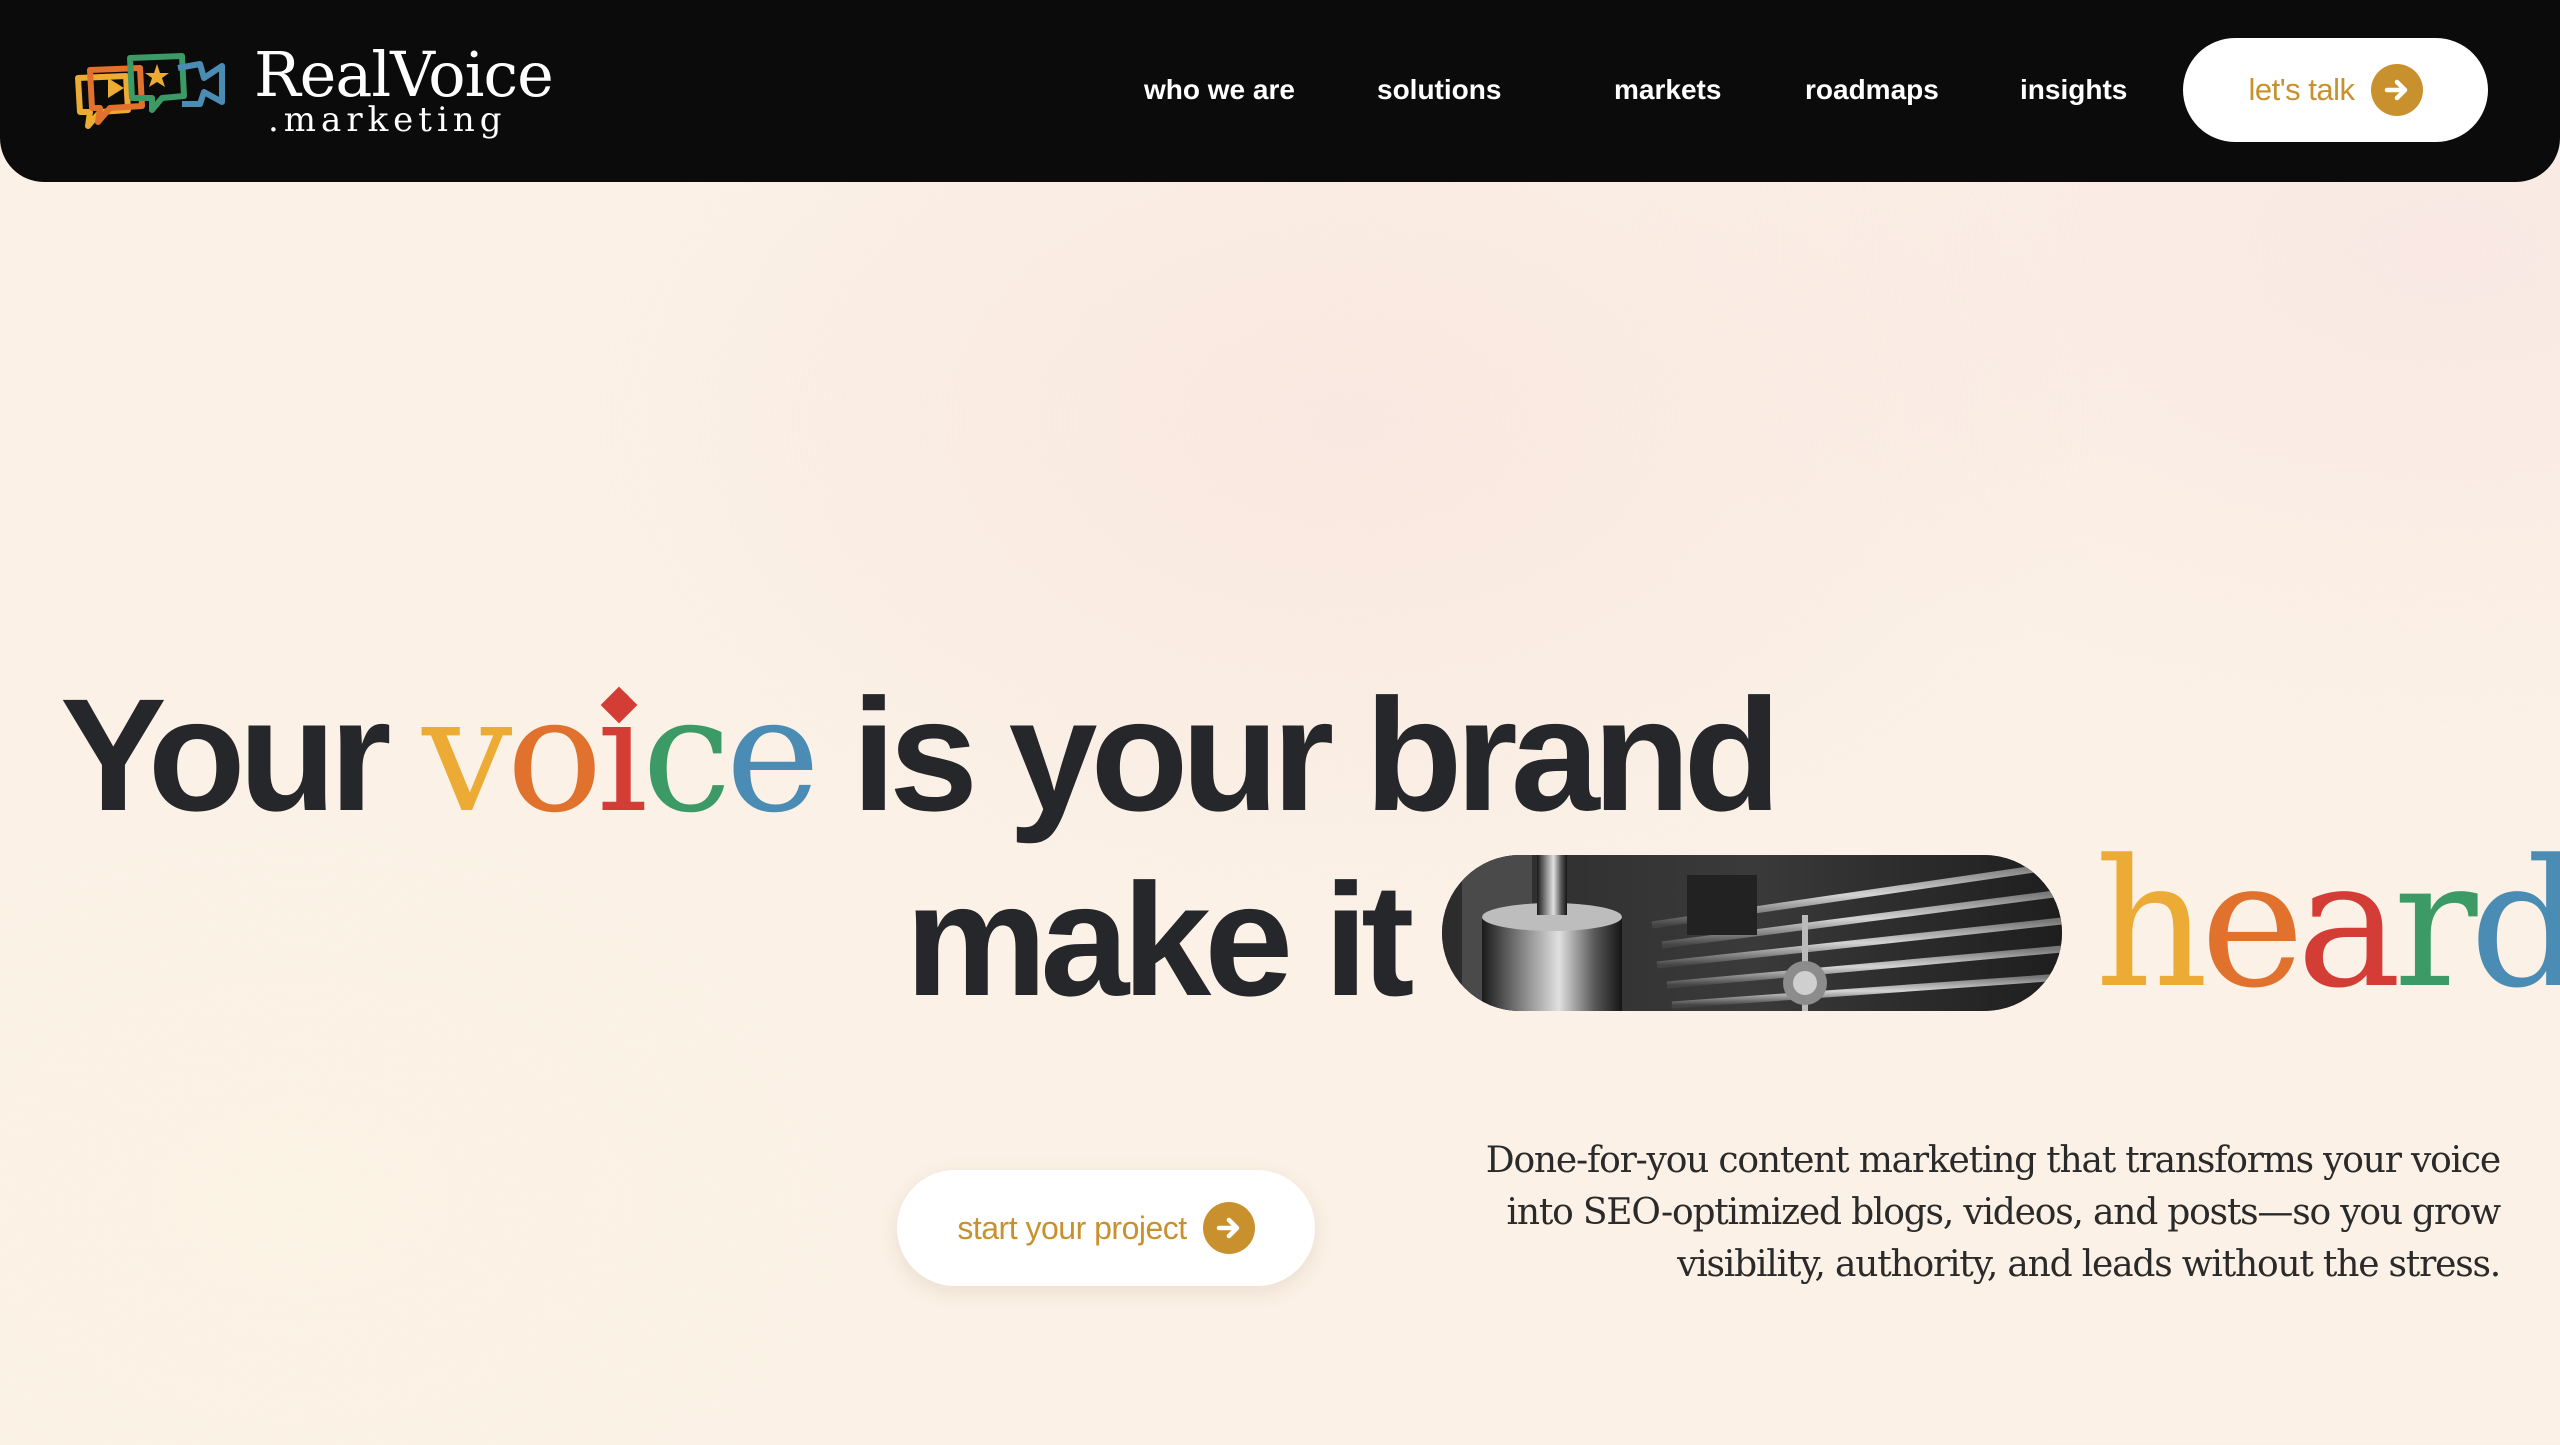 The width and height of the screenshot is (2560, 1445). I want to click on start-your-project-label: start your project, so click(1072, 1227).